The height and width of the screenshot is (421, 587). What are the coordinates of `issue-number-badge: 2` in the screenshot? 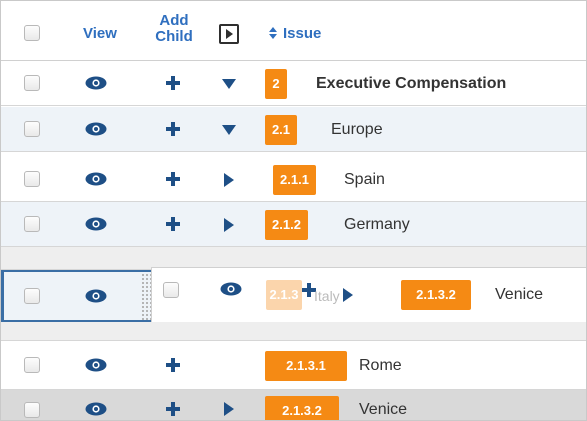 It's located at (276, 84).